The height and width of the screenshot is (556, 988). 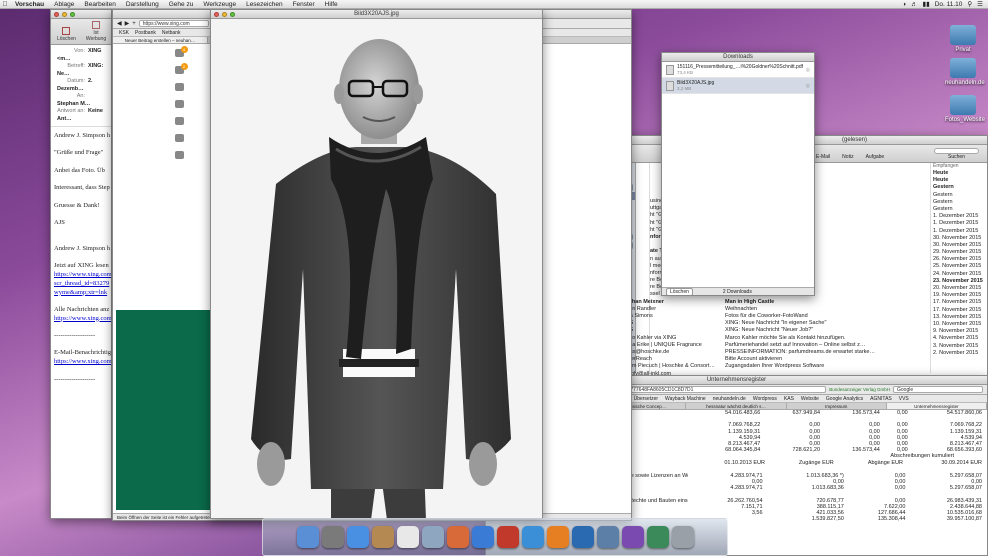 I want to click on dock-vorschau-icon, so click(x=432, y=537).